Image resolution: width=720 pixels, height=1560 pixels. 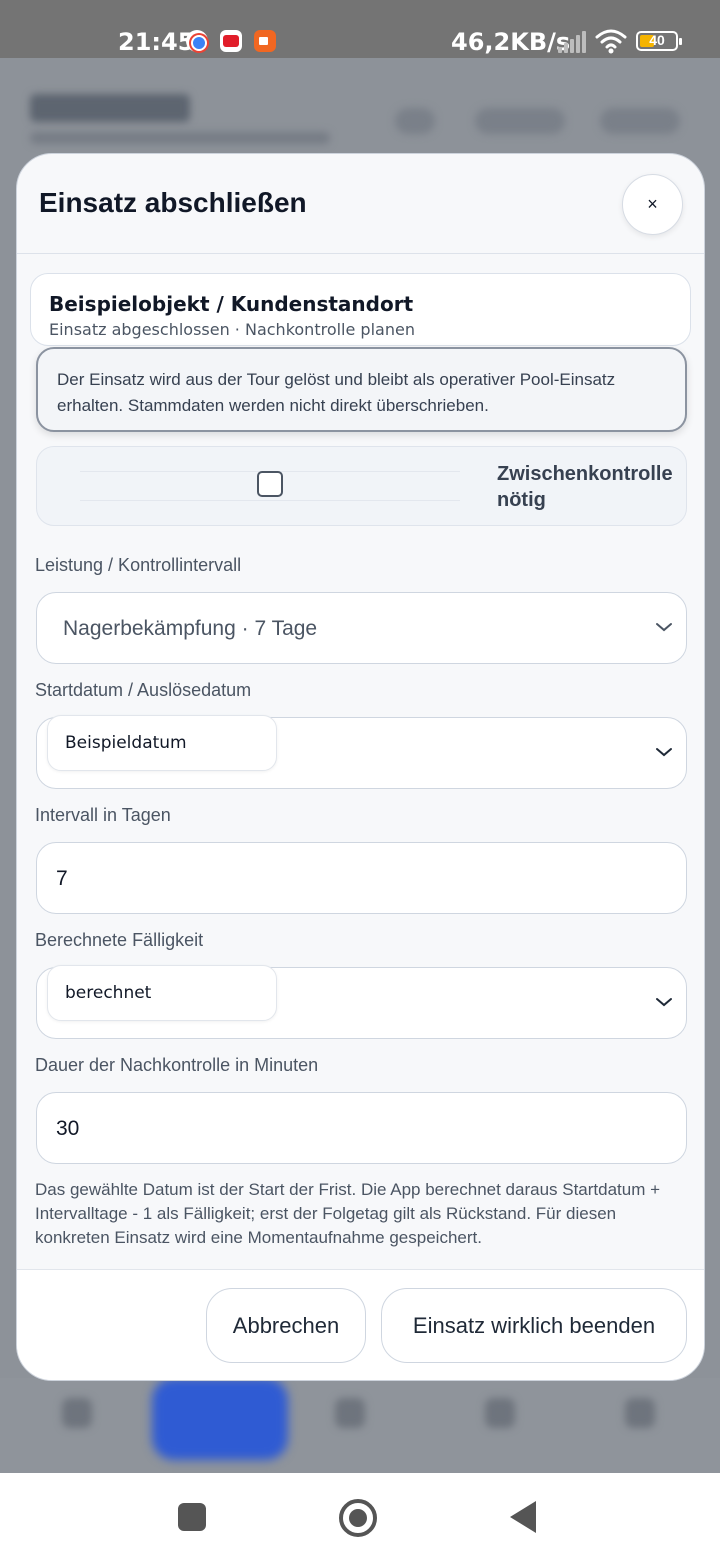 What do you see at coordinates (523, 1517) in the screenshot?
I see `back-icon` at bounding box center [523, 1517].